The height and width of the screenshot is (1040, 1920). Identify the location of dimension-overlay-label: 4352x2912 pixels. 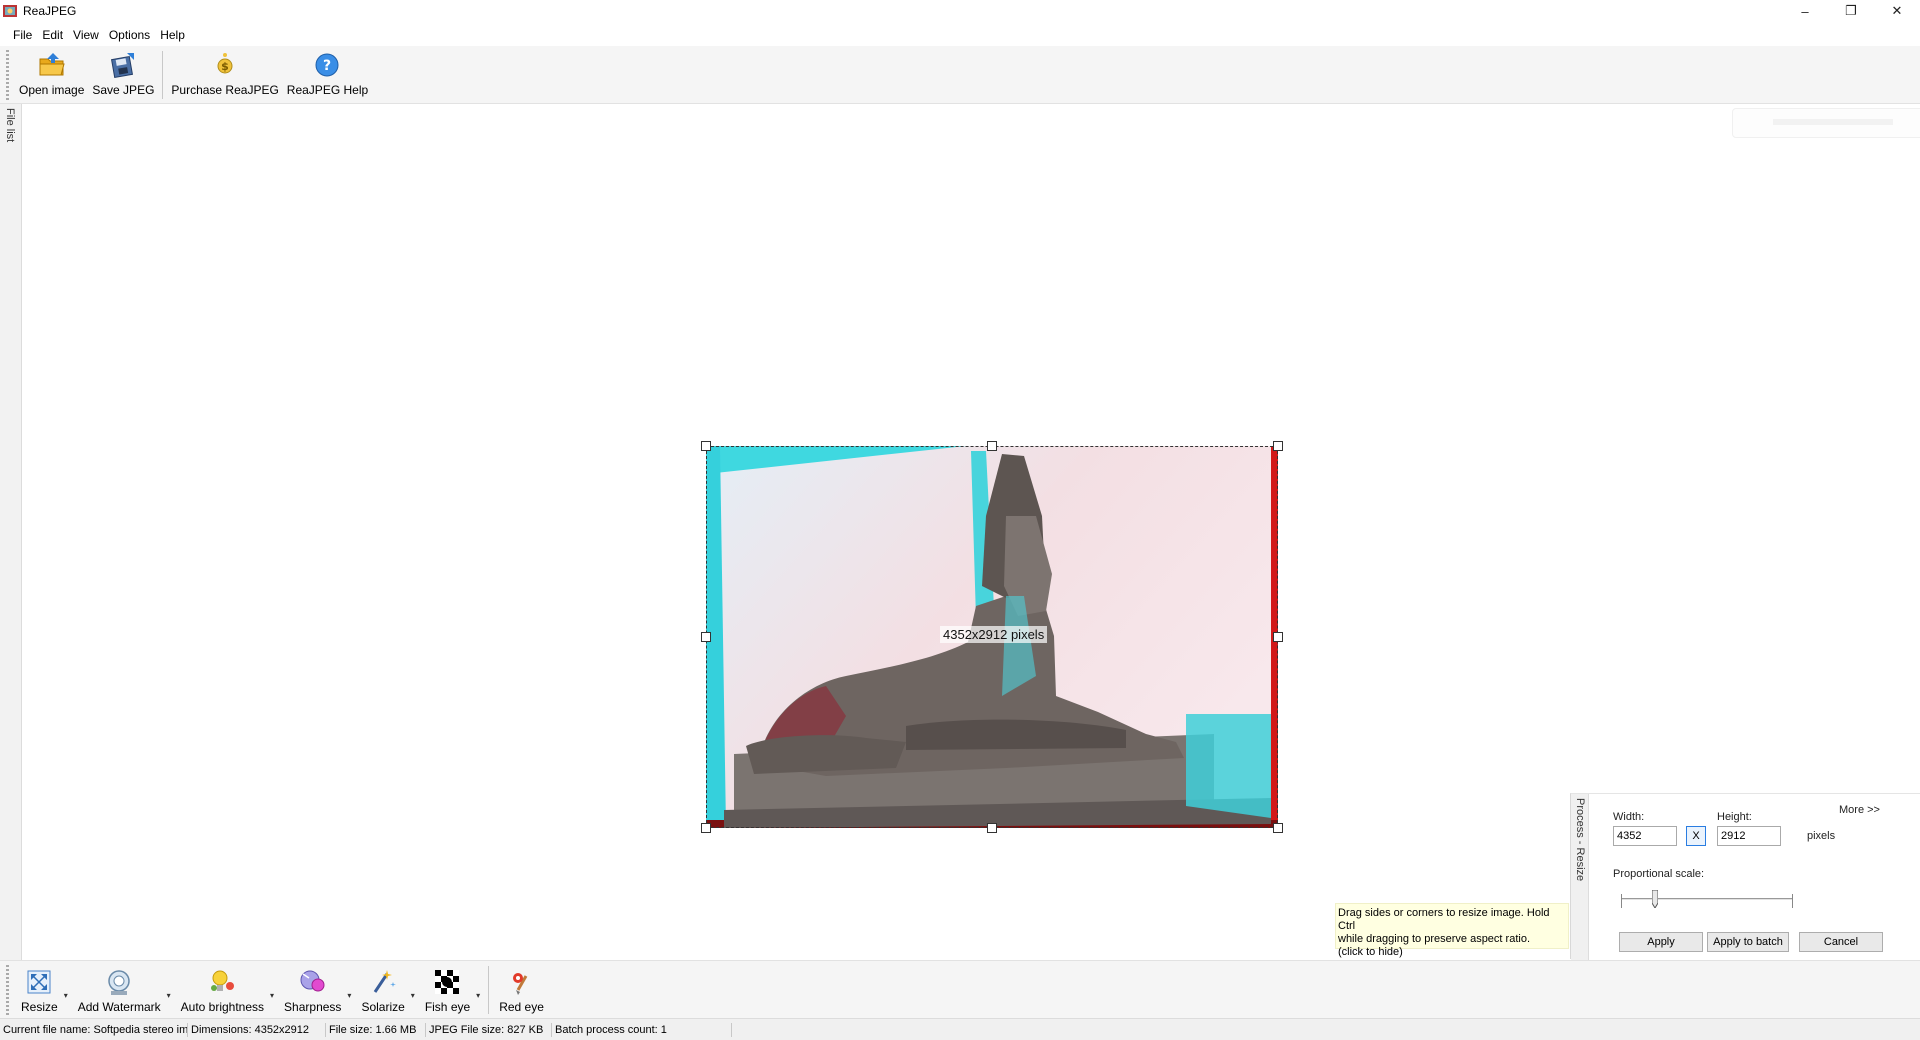
(994, 634).